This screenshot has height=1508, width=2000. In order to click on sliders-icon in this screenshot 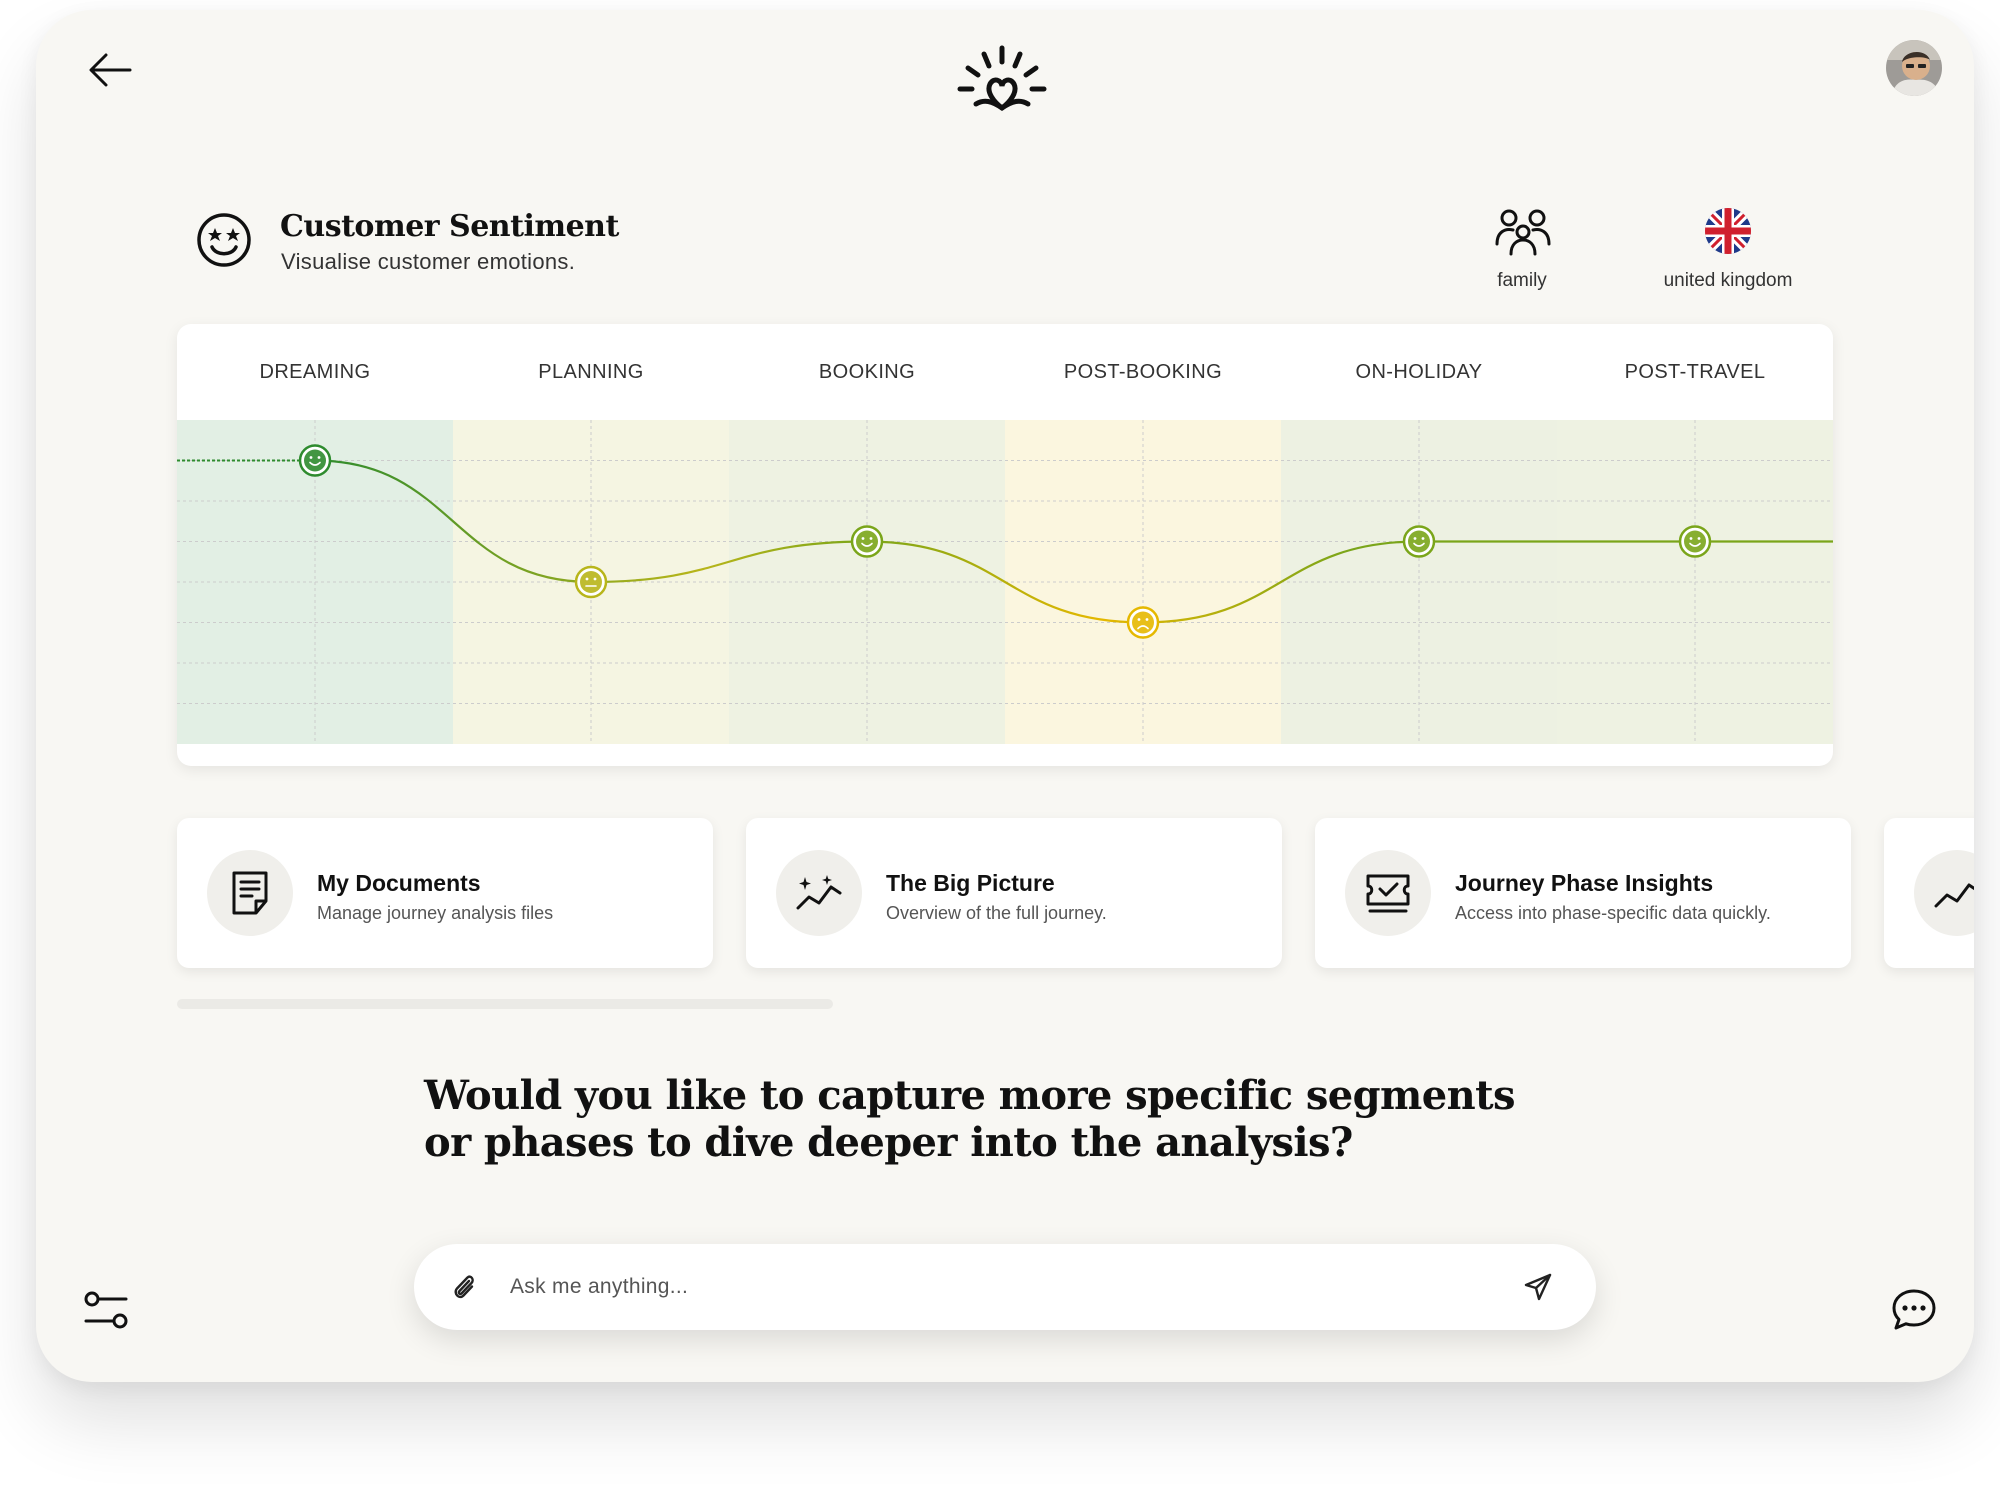, I will do `click(106, 1310)`.